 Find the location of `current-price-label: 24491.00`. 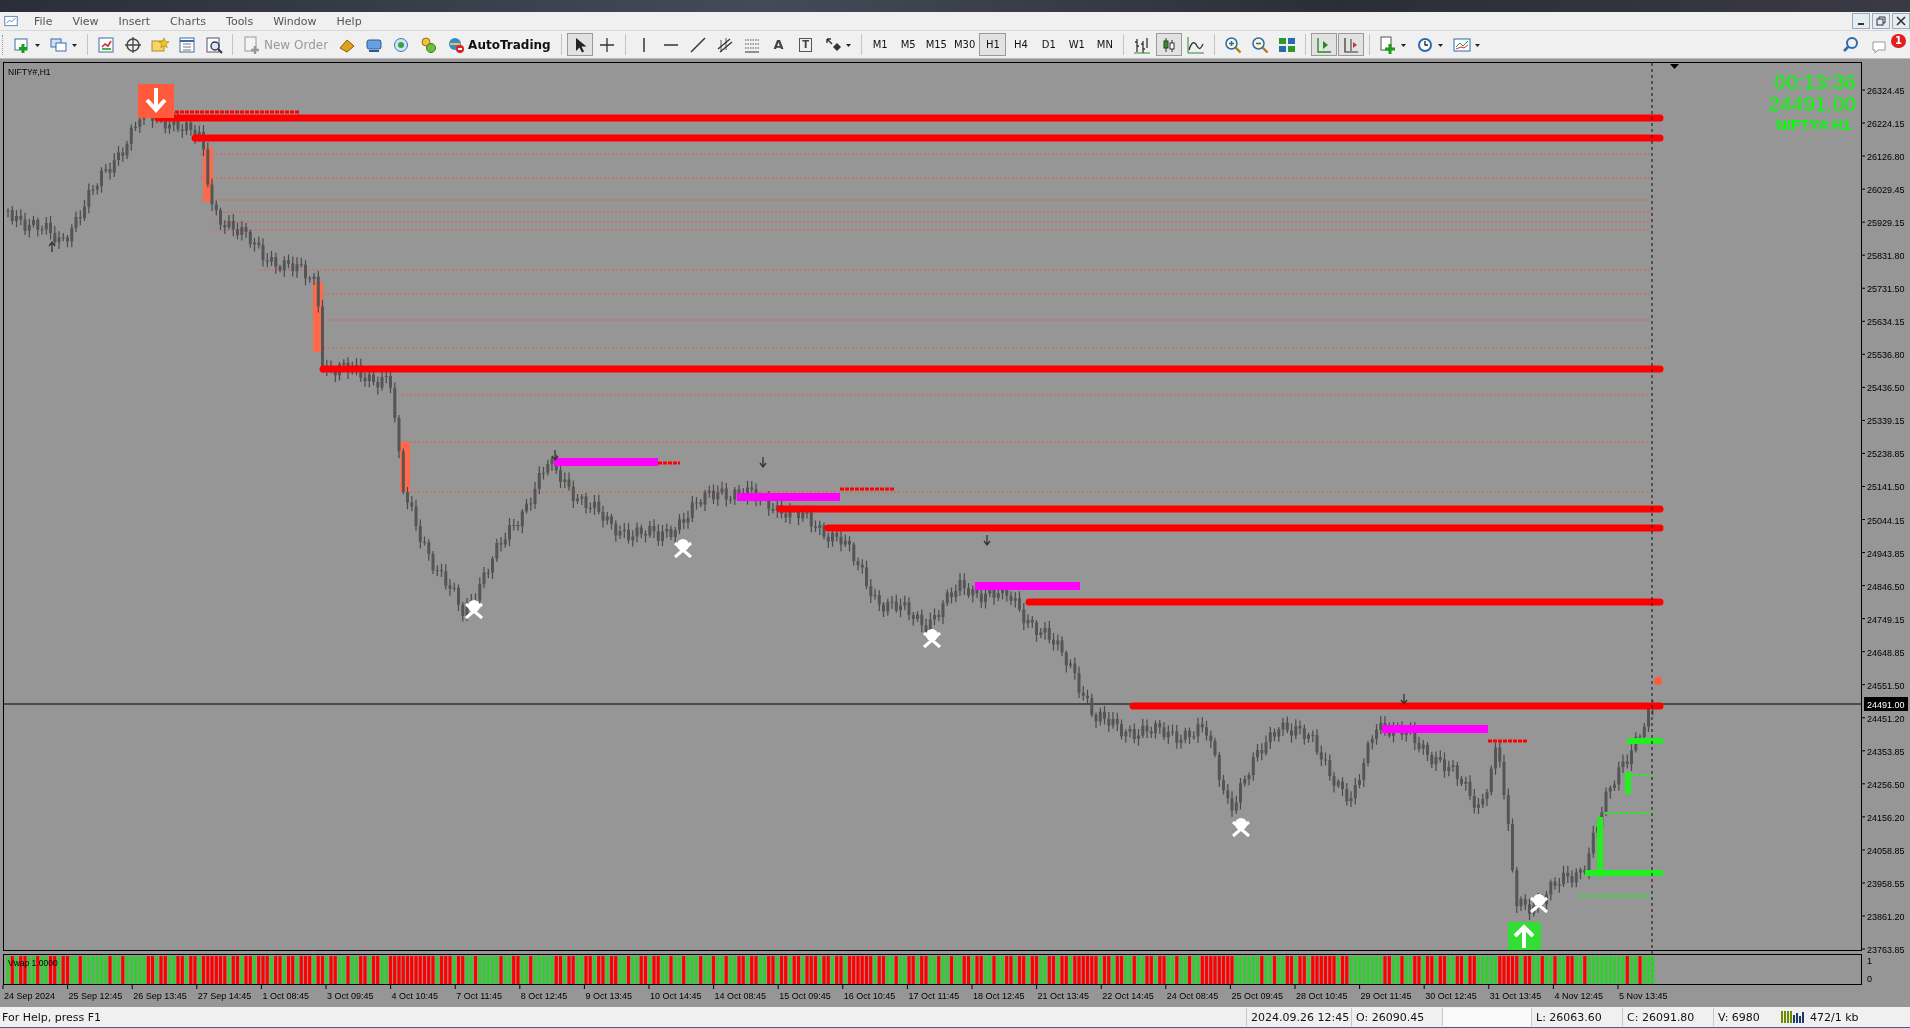

current-price-label: 24491.00 is located at coordinates (1886, 705).